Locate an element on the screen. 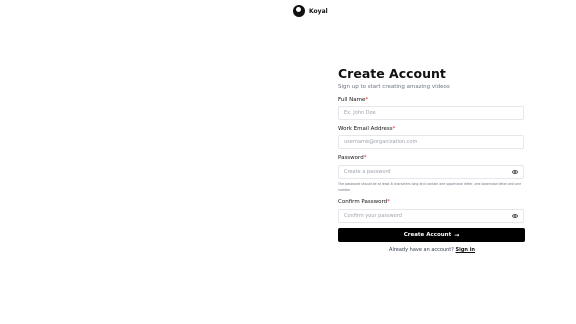 Image resolution: width=576 pixels, height=324 pixels. create-account-button-label: Create Account is located at coordinates (427, 235).